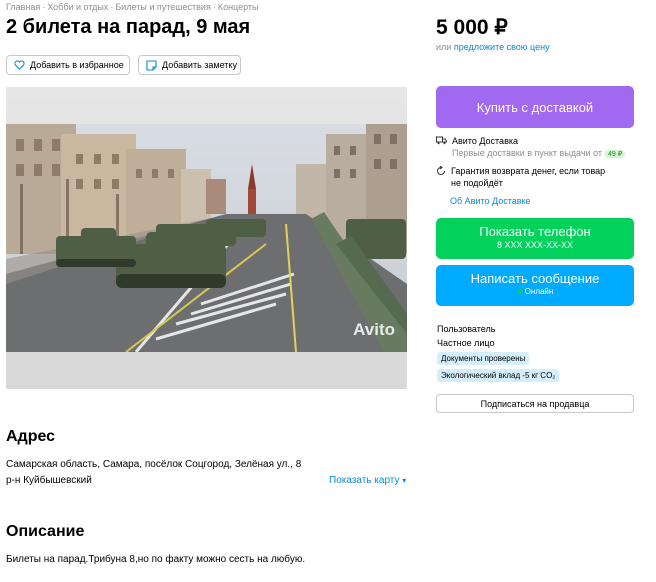 Image resolution: width=656 pixels, height=582 pixels. I want to click on page-title: 2 билета на парад, 9 мая, so click(128, 27).